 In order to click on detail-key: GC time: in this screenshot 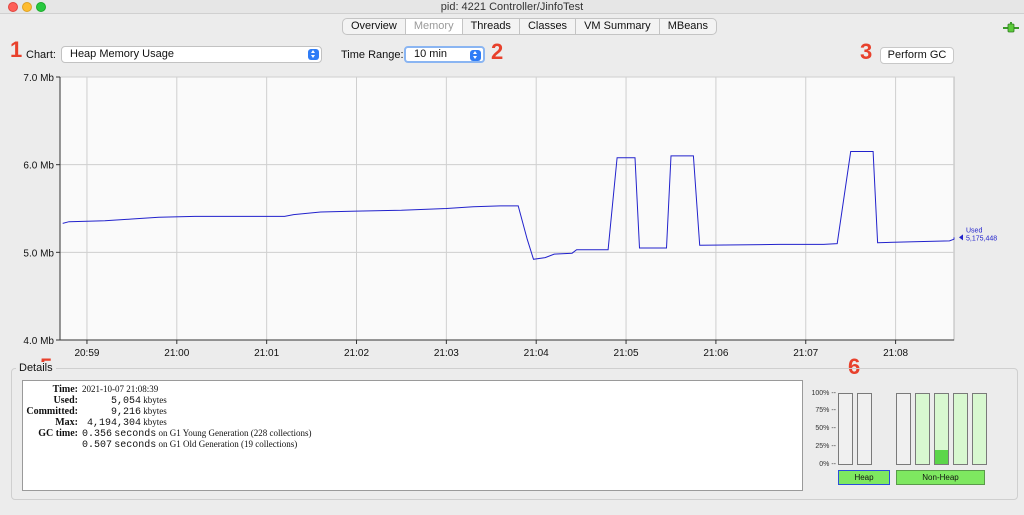, I will do `click(58, 433)`.